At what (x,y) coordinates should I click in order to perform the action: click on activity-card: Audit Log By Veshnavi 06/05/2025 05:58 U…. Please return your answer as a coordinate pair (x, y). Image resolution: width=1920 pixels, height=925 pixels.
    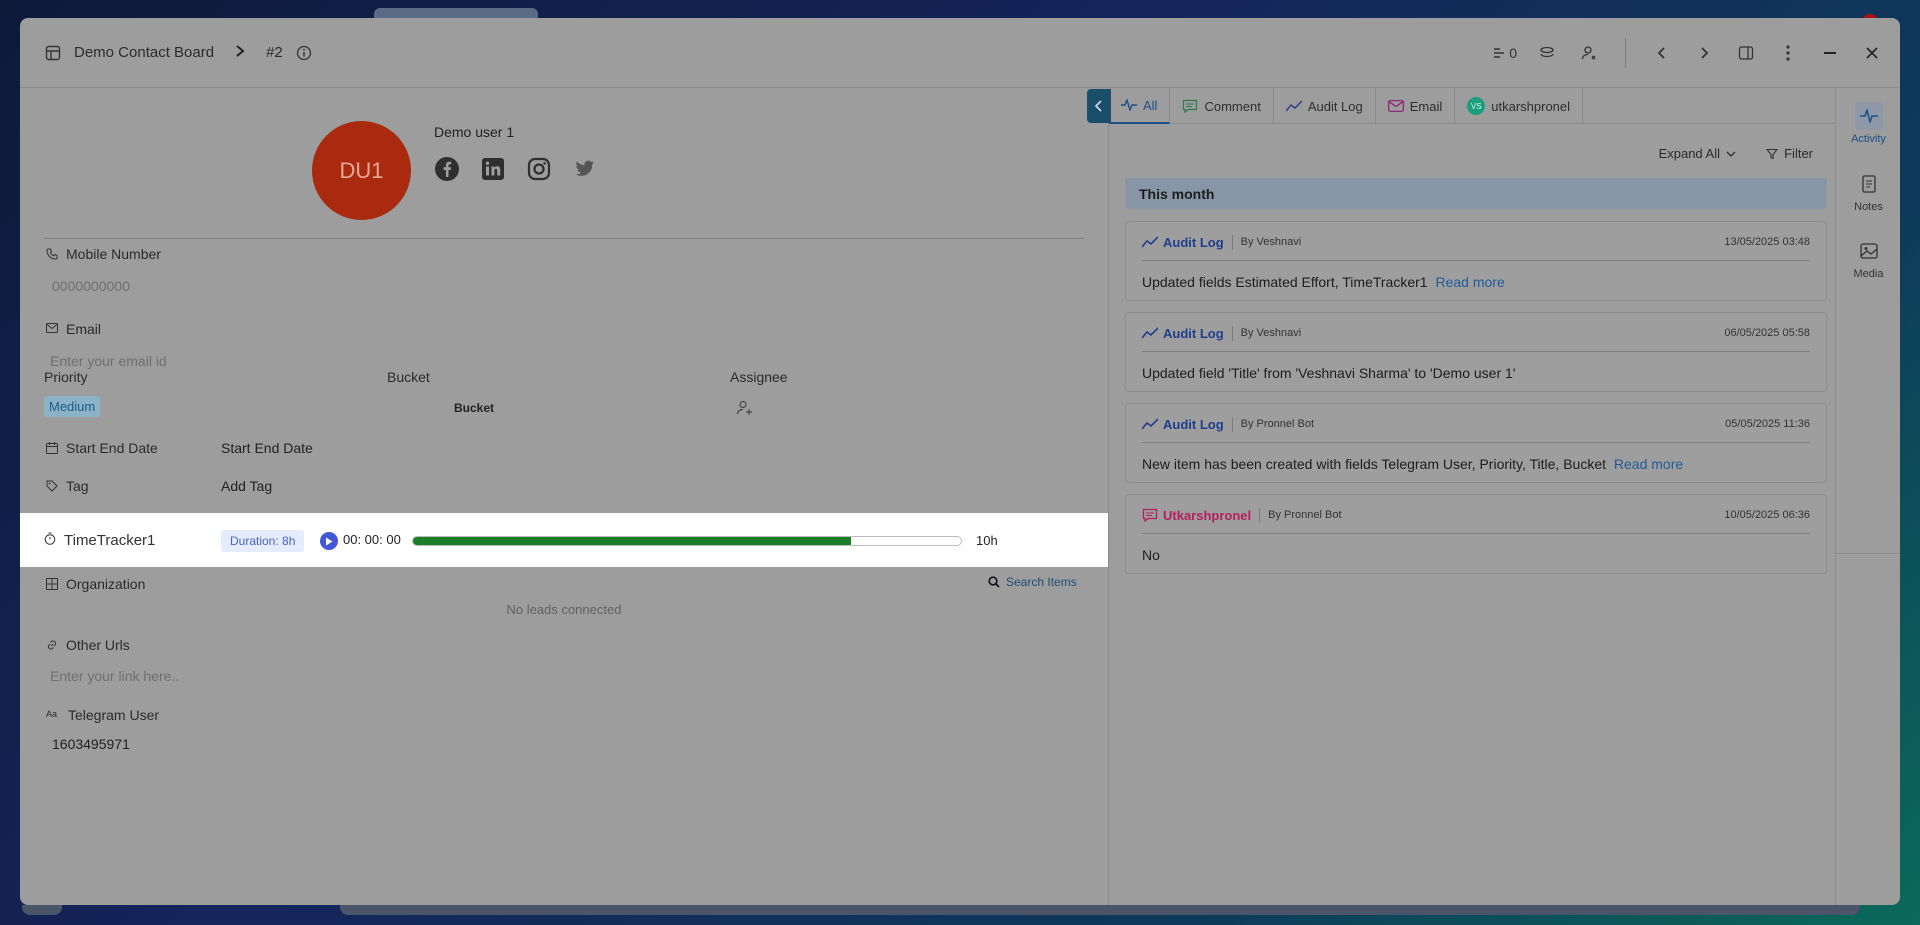
    Looking at the image, I should click on (1476, 352).